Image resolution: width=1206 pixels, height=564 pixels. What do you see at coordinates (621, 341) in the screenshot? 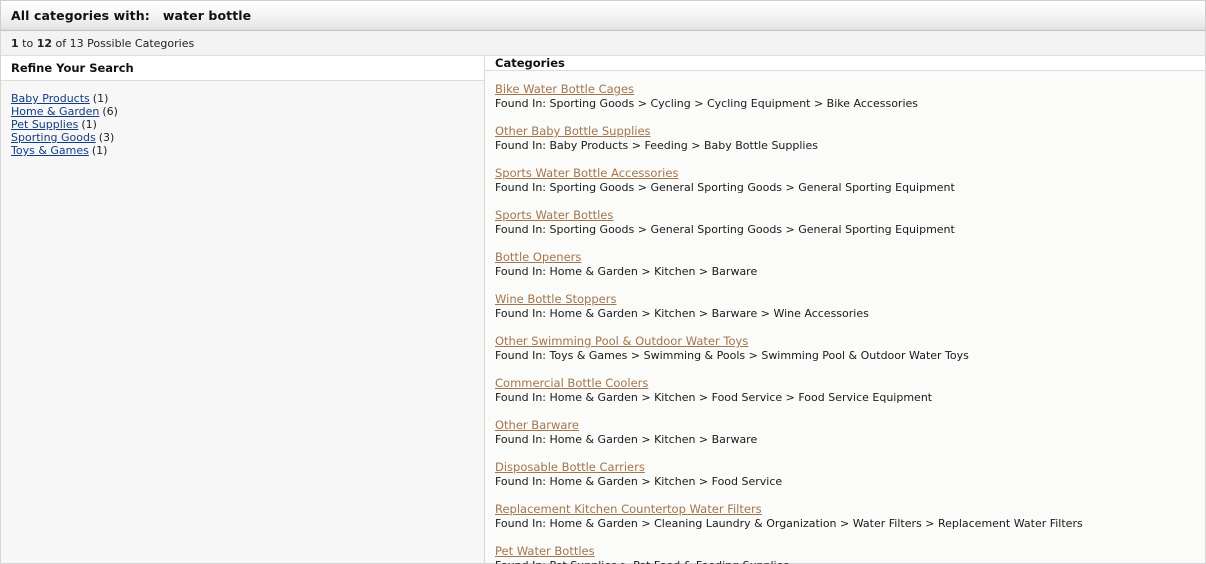
I see `category-link-other-swimming-pool-outdoor-water-toys: Other Swimming Pool & Outdoor Water Toys` at bounding box center [621, 341].